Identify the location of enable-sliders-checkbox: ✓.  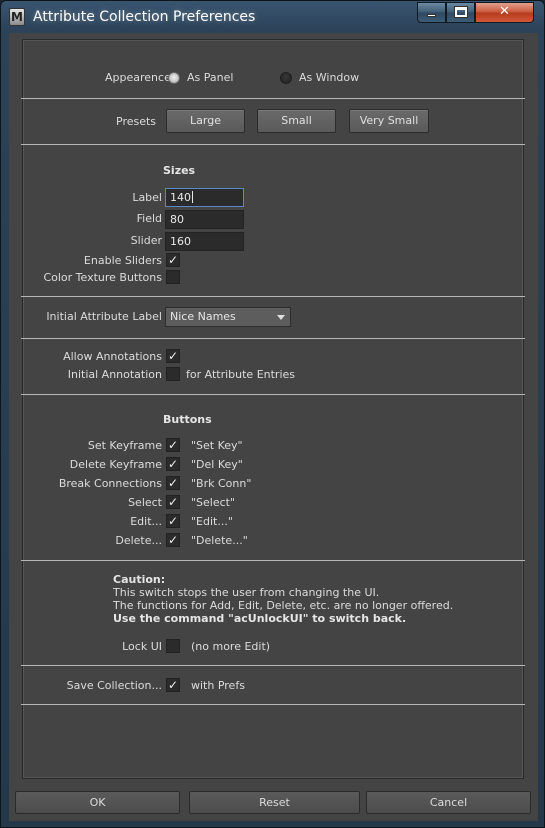
(173, 260).